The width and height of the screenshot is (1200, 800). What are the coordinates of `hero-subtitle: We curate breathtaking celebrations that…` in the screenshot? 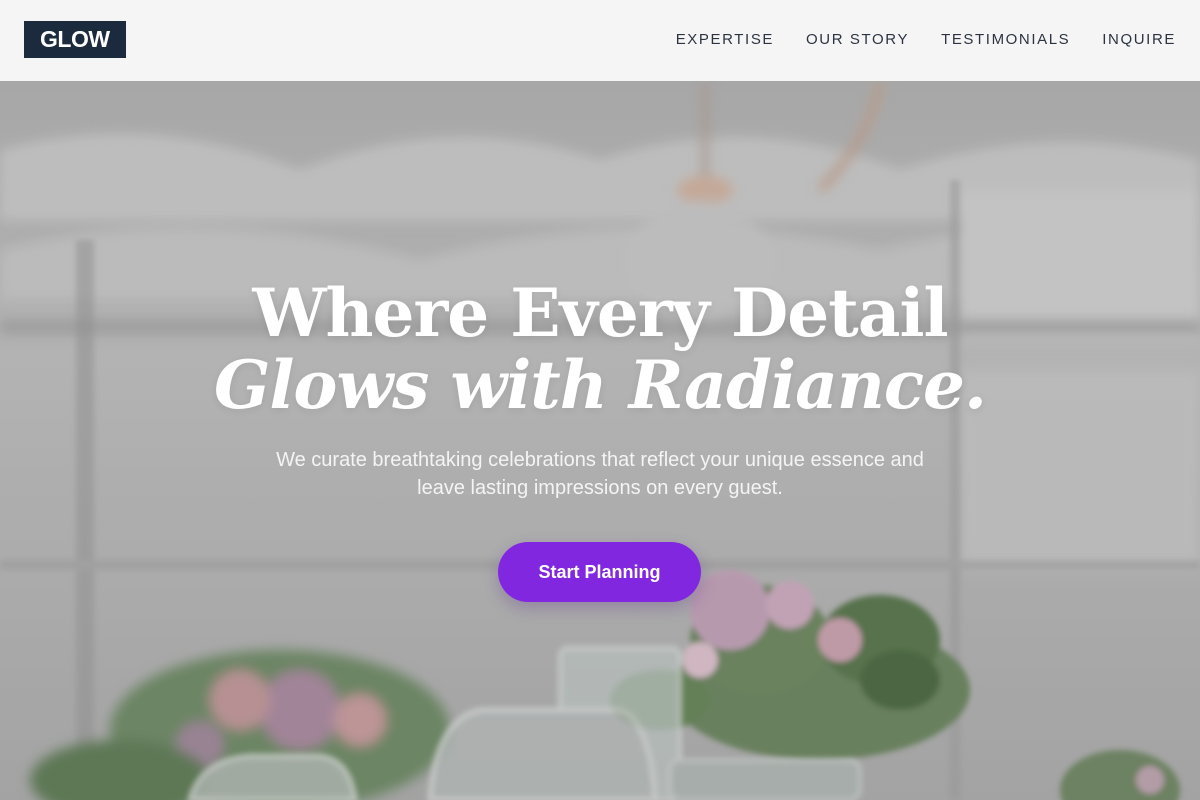 It's located at (600, 474).